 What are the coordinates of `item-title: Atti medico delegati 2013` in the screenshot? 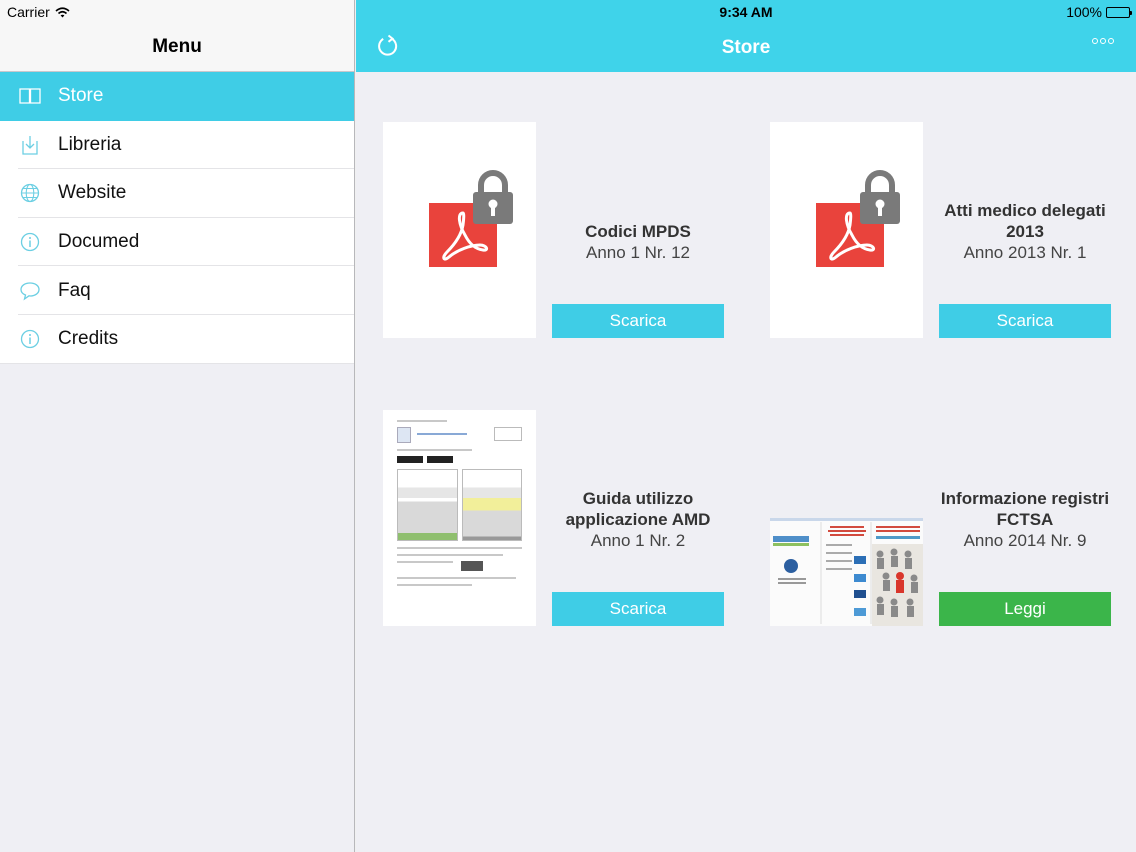 It's located at (1025, 221).